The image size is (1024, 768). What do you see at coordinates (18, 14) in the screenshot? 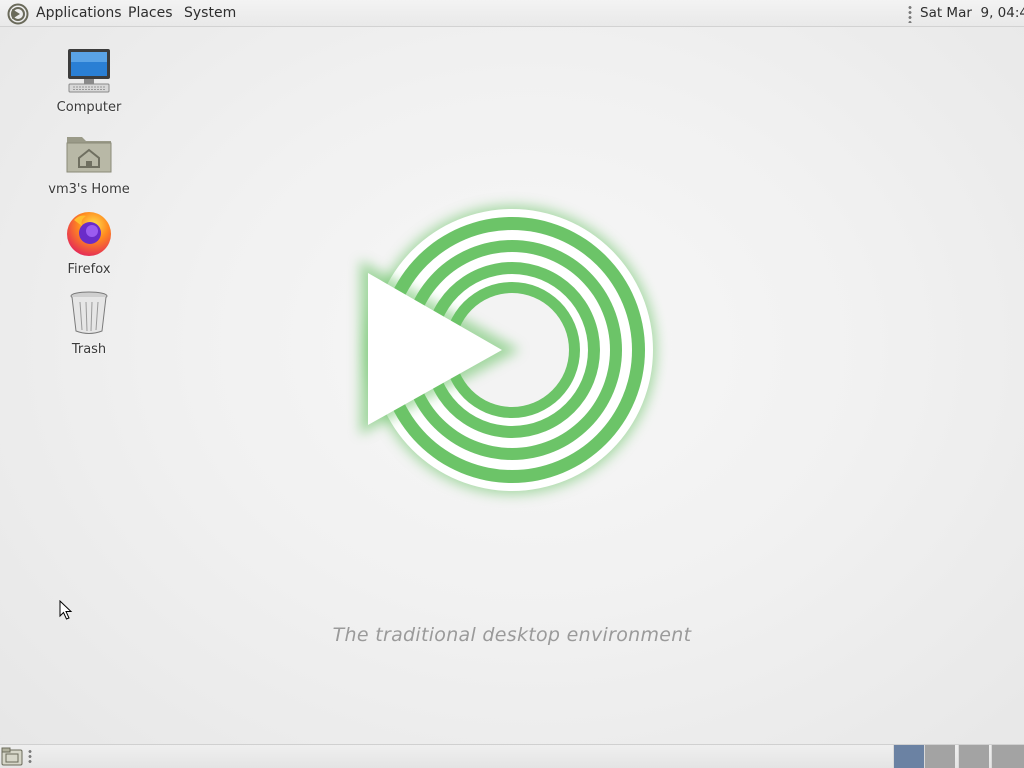
I see `mate-menu-icon` at bounding box center [18, 14].